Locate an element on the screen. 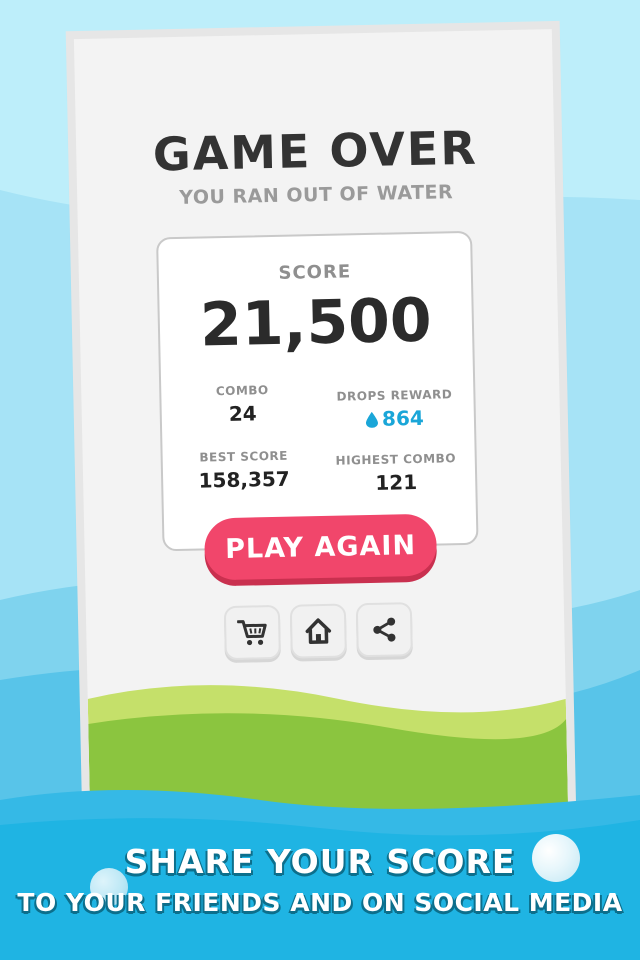 This screenshot has height=960, width=640. play-again-button: PLAY AGAIN is located at coordinates (320, 547).